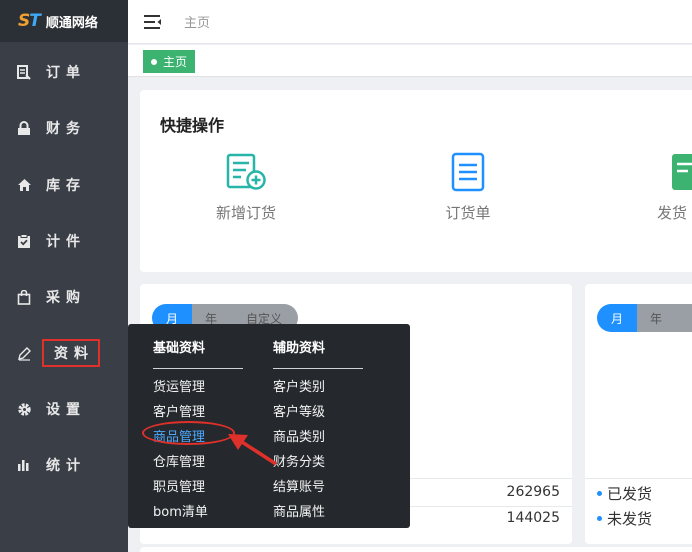 The height and width of the screenshot is (552, 692). I want to click on submenu-item-warehouse: 仓库管理, so click(198, 462).